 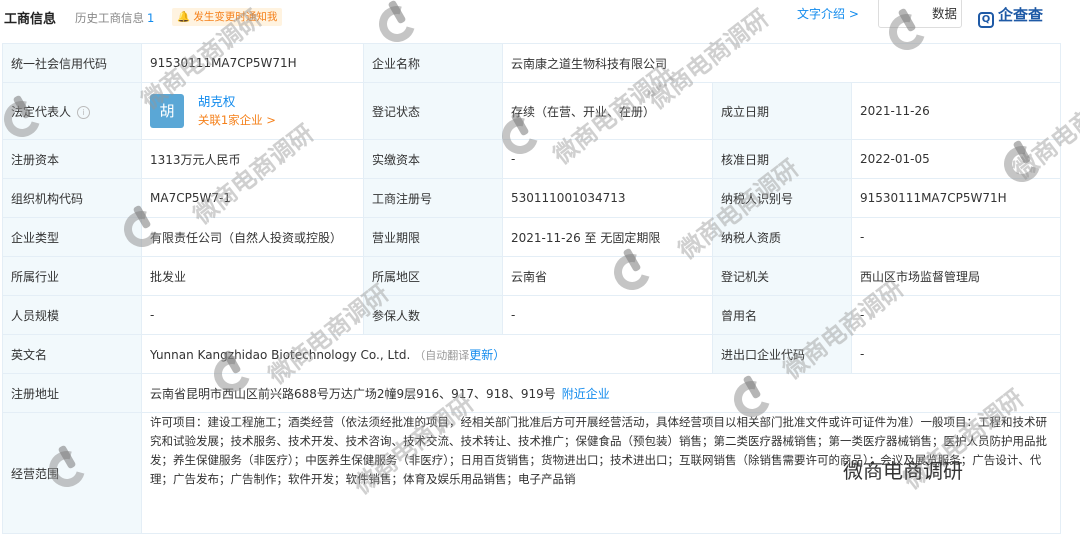 What do you see at coordinates (782, 315) in the screenshot?
I see `former-name-label: 曾用名` at bounding box center [782, 315].